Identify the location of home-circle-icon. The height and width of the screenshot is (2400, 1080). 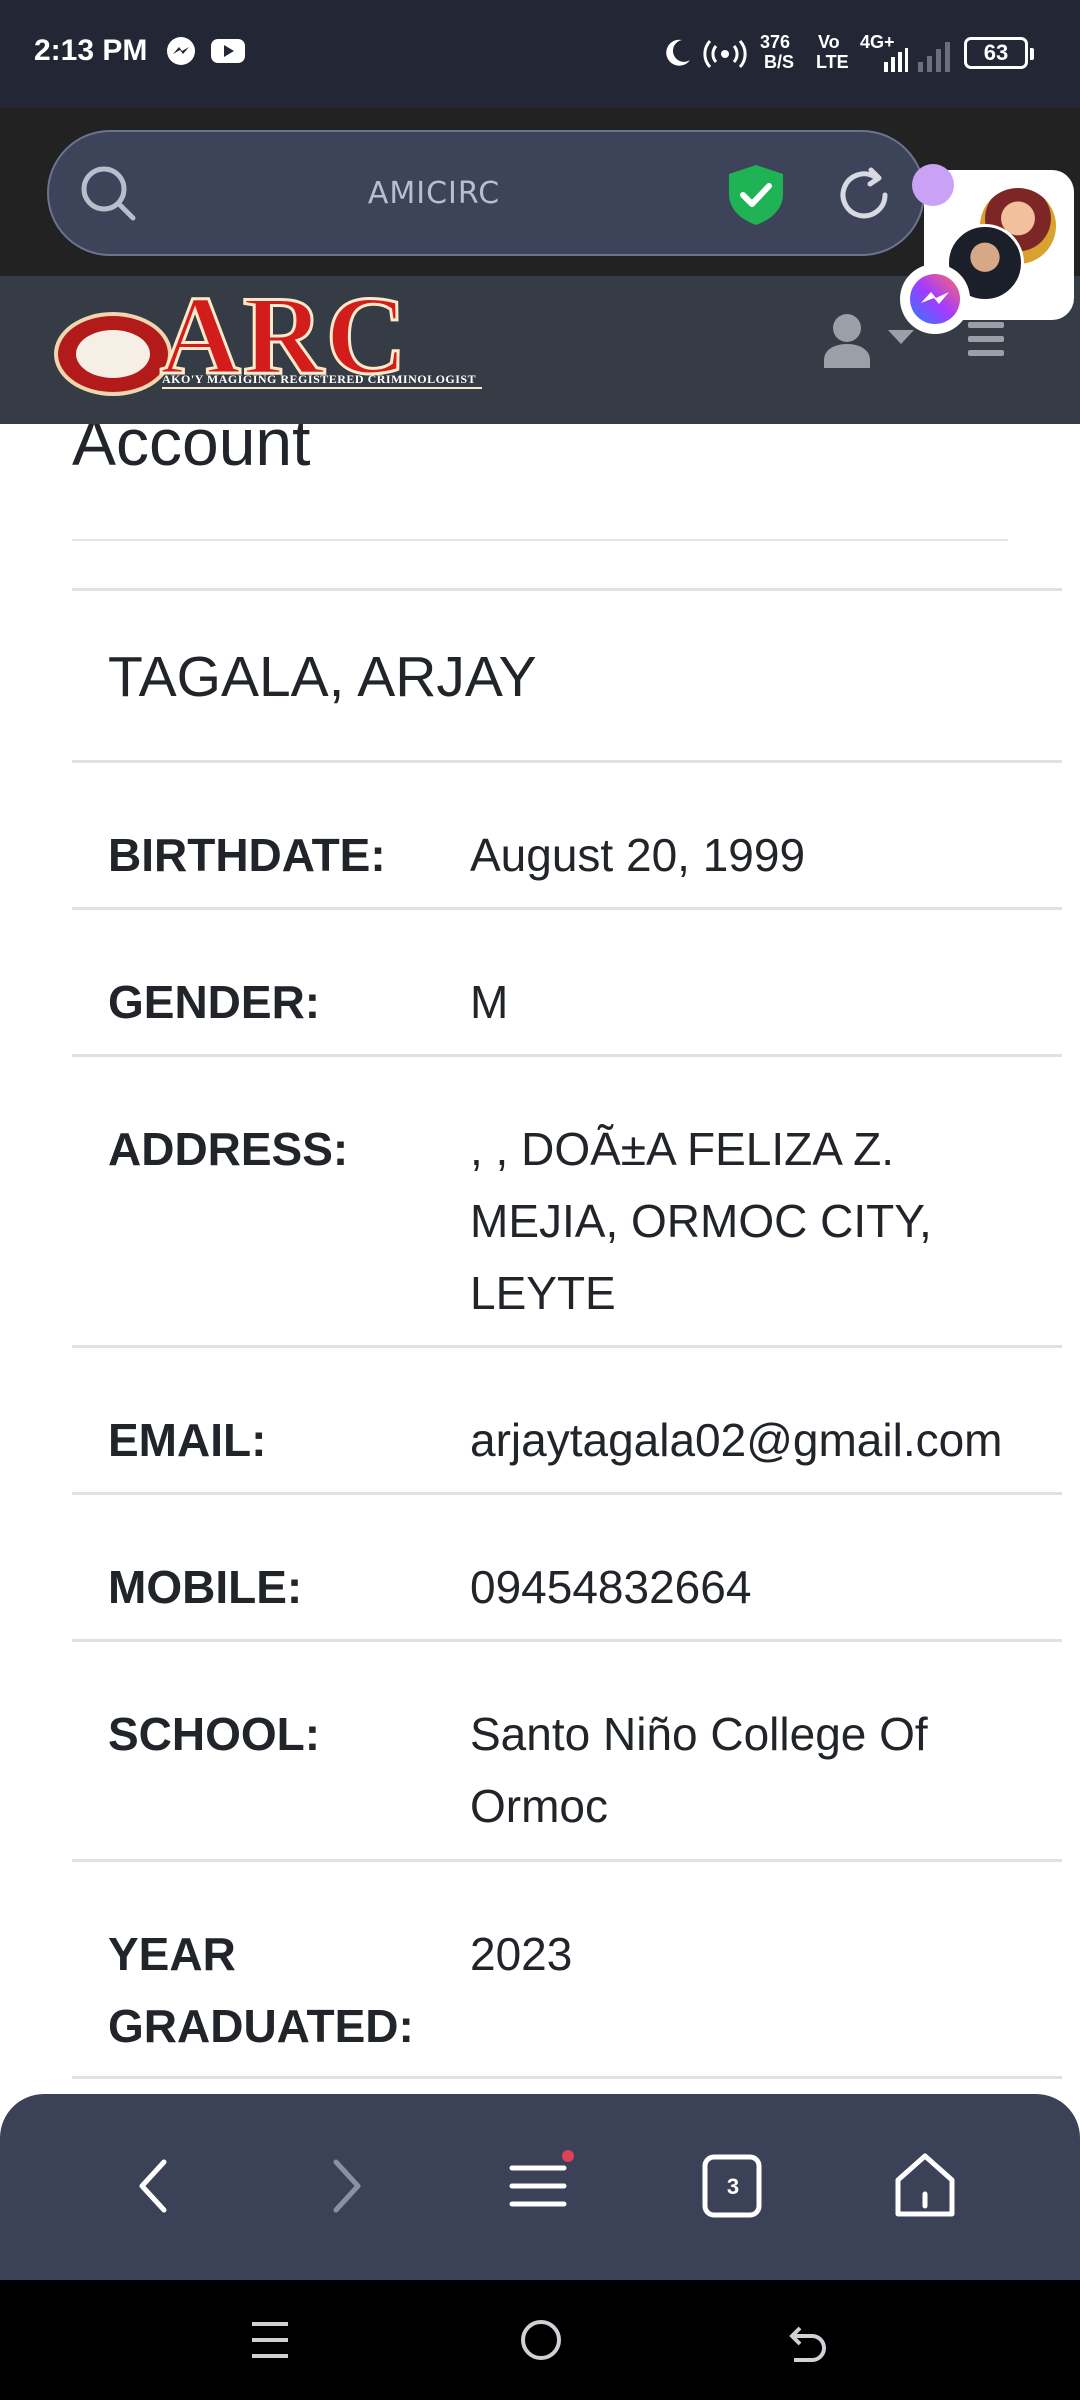
(541, 2342).